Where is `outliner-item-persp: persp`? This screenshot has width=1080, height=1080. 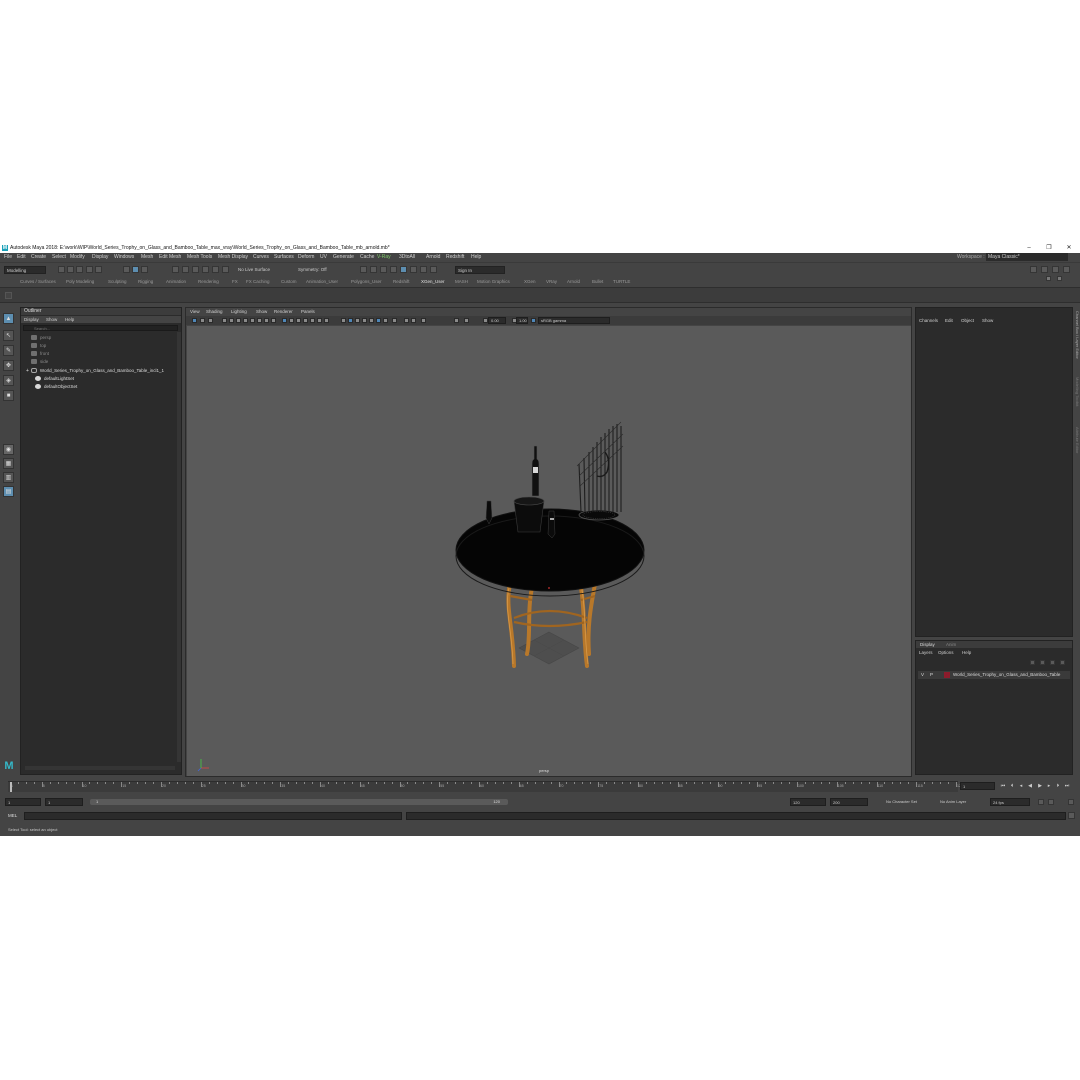
outliner-item-persp: persp is located at coordinates (41, 338).